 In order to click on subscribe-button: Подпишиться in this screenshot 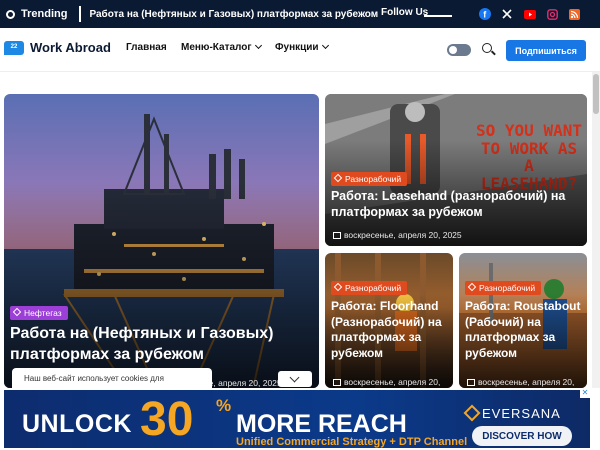, I will do `click(546, 50)`.